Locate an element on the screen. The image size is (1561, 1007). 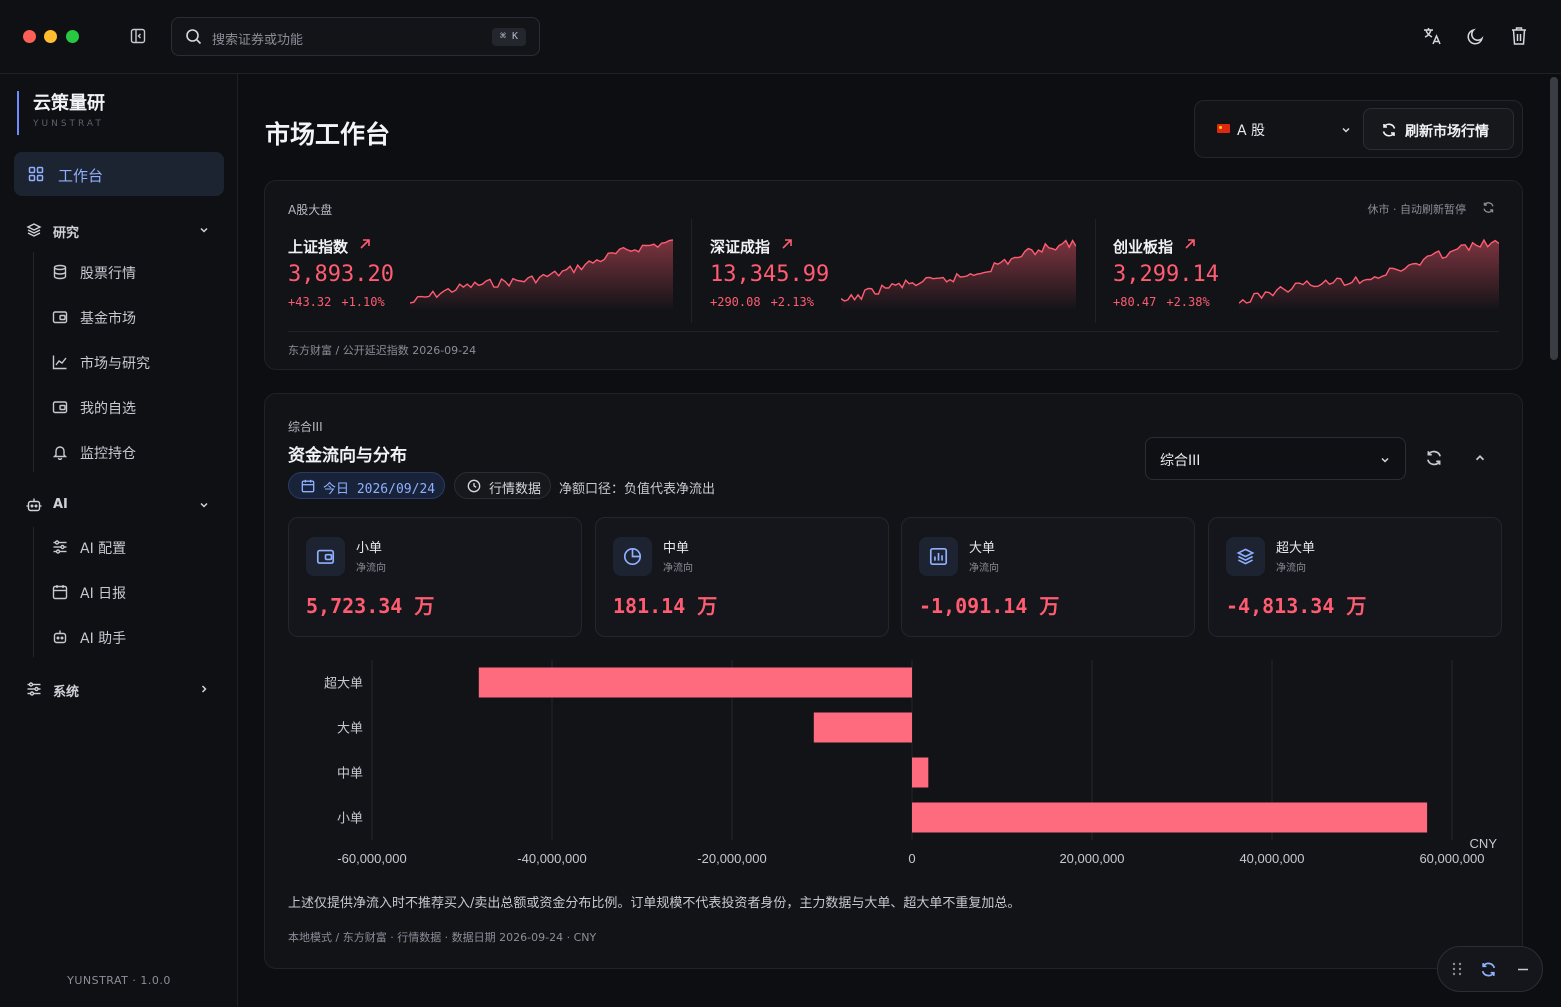
collapse-button is located at coordinates (1480, 458).